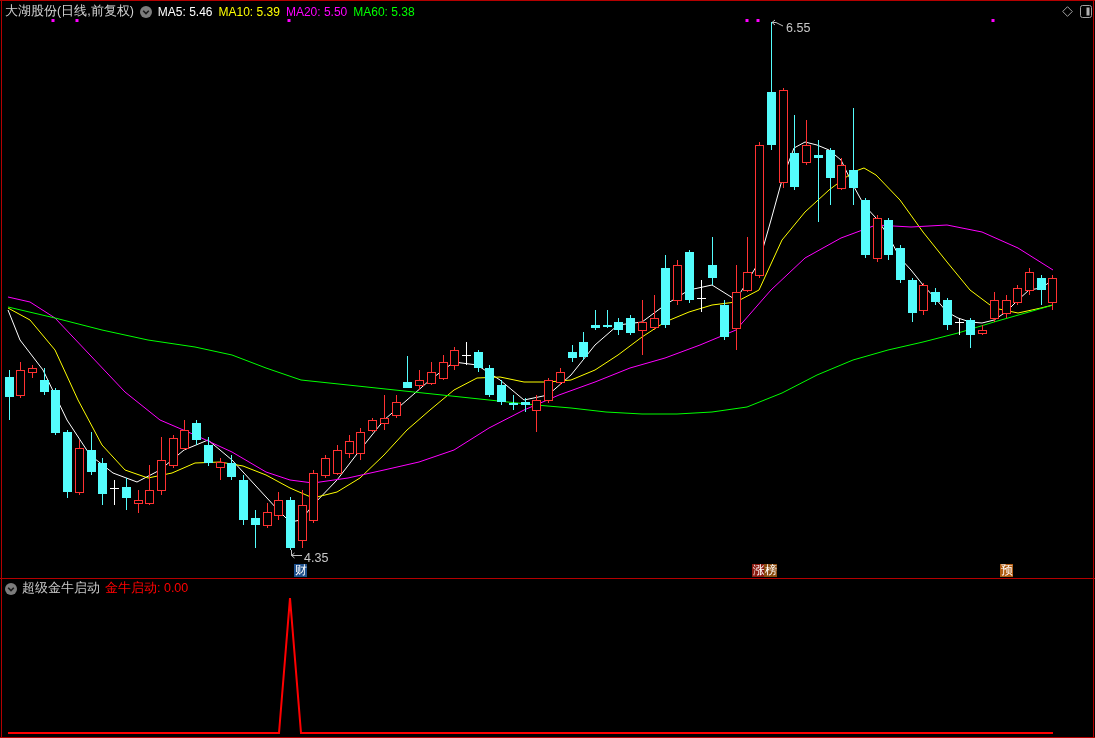 This screenshot has height=738, width=1095. Describe the element at coordinates (185, 11) in the screenshot. I see `moving-average-legend: MA5: 5.46` at that location.